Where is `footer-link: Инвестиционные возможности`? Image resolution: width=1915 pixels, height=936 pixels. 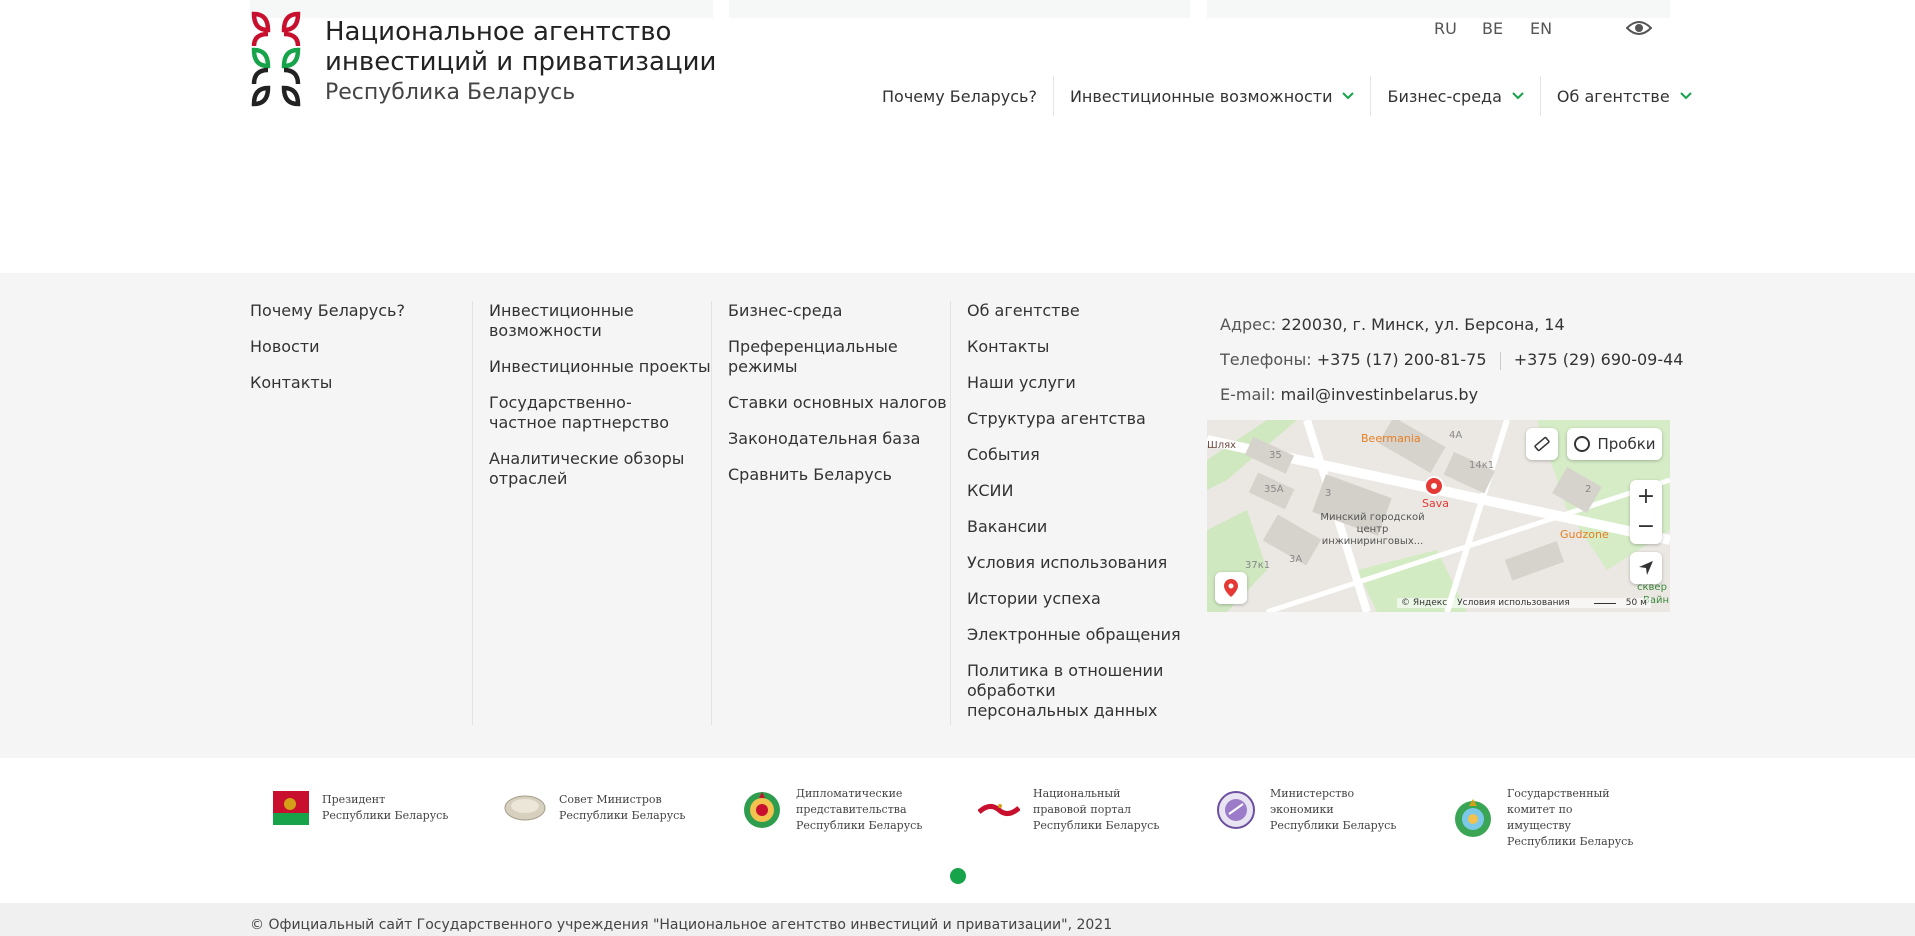 footer-link: Инвестиционные возможности is located at coordinates (574, 321).